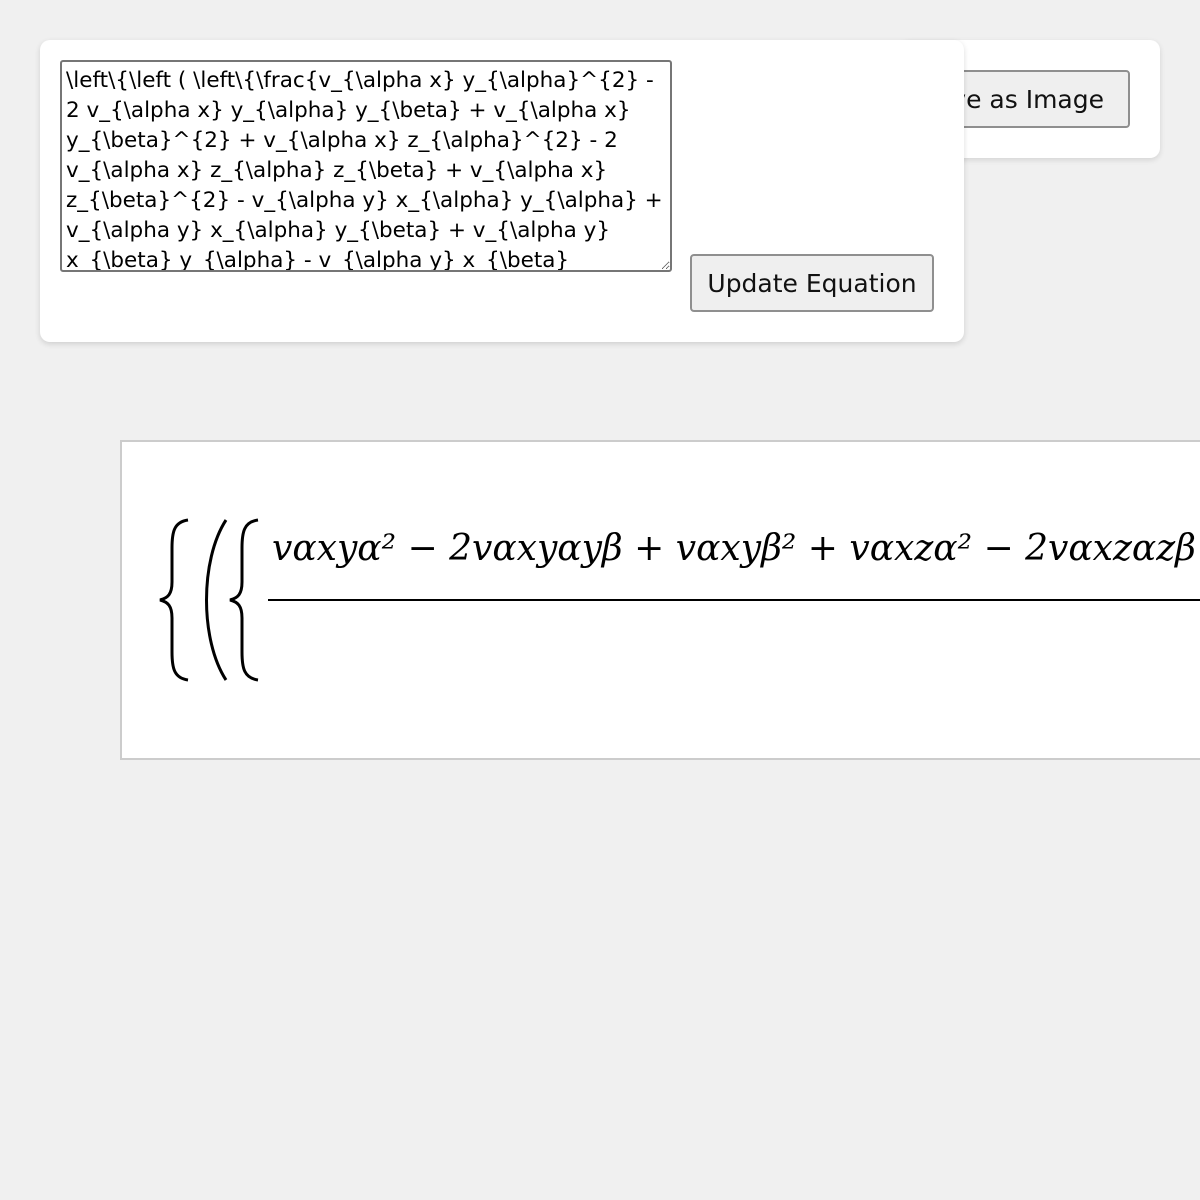  I want to click on fraction-bar, so click(734, 600).